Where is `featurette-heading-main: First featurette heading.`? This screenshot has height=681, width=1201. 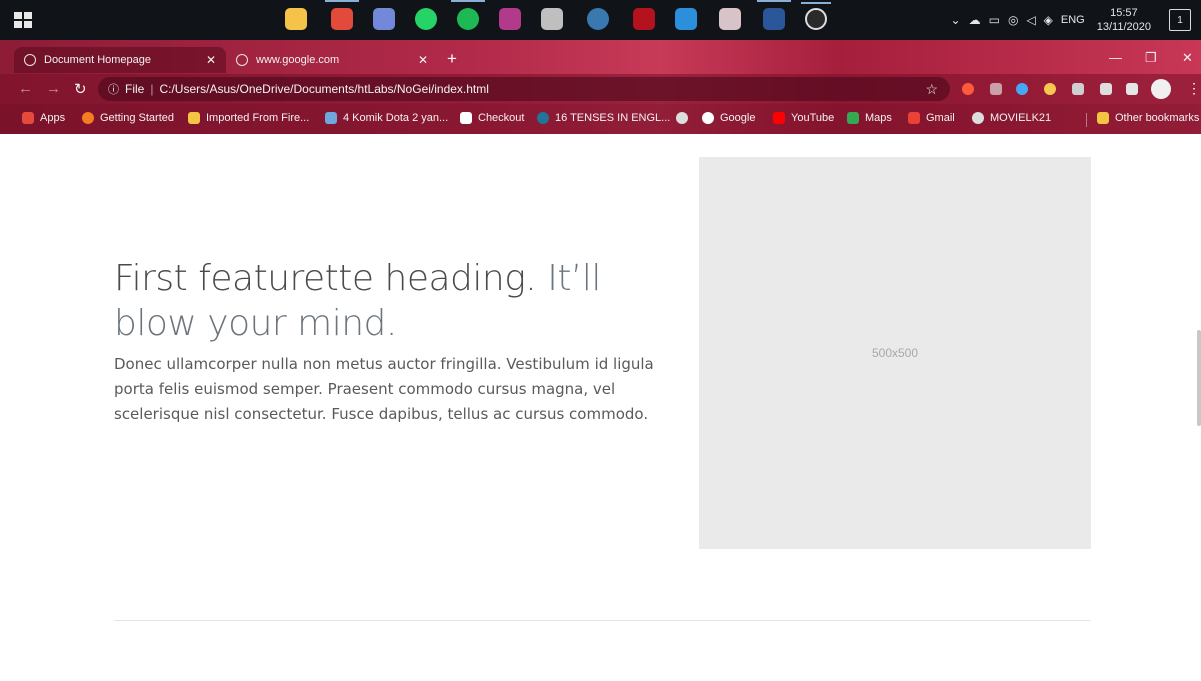 featurette-heading-main: First featurette heading. is located at coordinates (325, 278).